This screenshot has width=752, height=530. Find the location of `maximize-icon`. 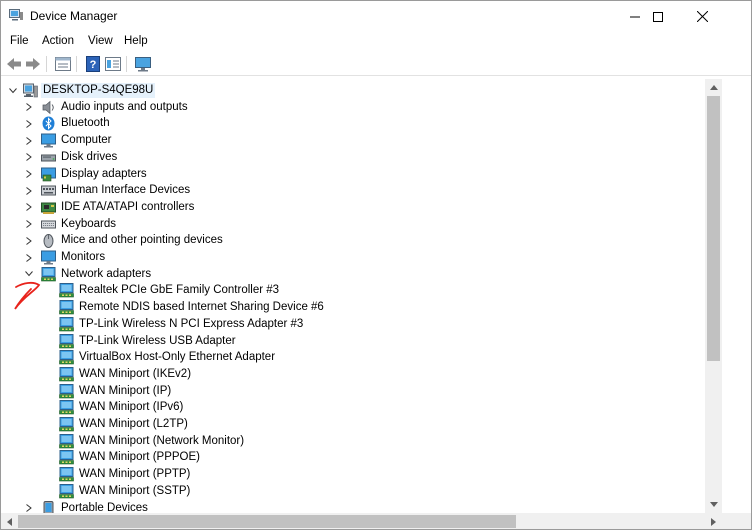

maximize-icon is located at coordinates (658, 16).